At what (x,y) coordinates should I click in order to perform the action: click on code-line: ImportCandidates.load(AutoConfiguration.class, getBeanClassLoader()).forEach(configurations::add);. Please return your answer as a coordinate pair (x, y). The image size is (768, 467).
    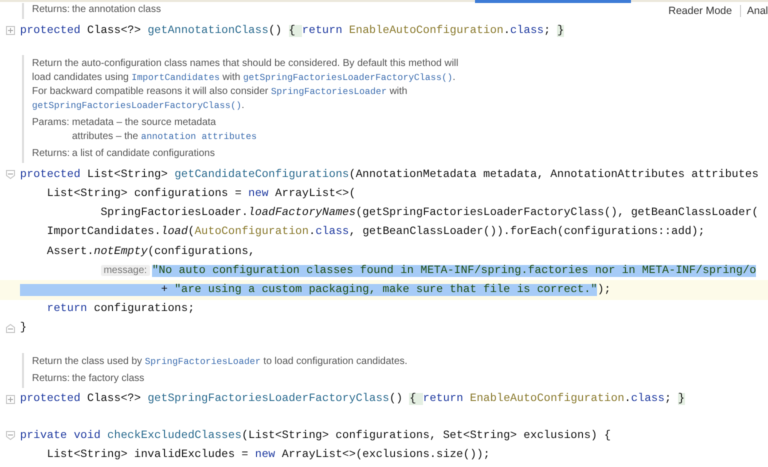
    Looking at the image, I should click on (375, 232).